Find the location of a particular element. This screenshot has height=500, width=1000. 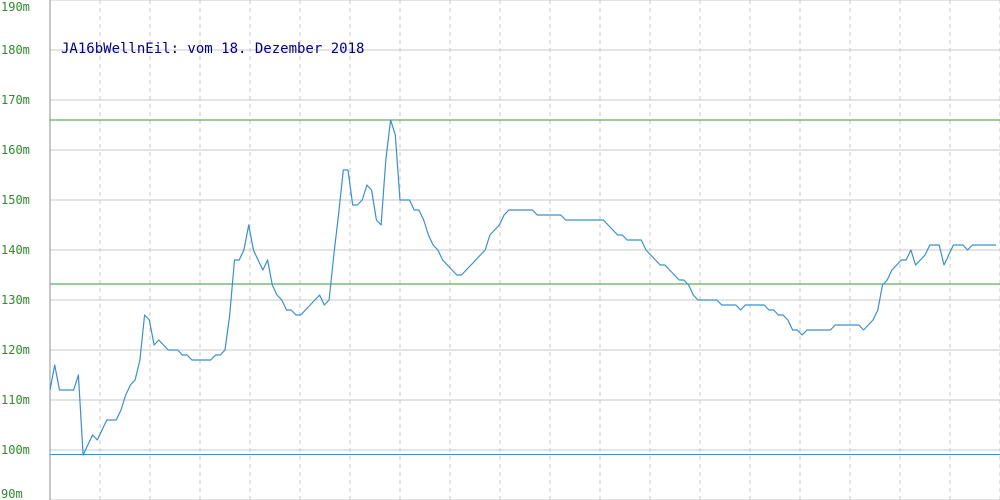

y-tick-label: 170m is located at coordinates (15, 100).